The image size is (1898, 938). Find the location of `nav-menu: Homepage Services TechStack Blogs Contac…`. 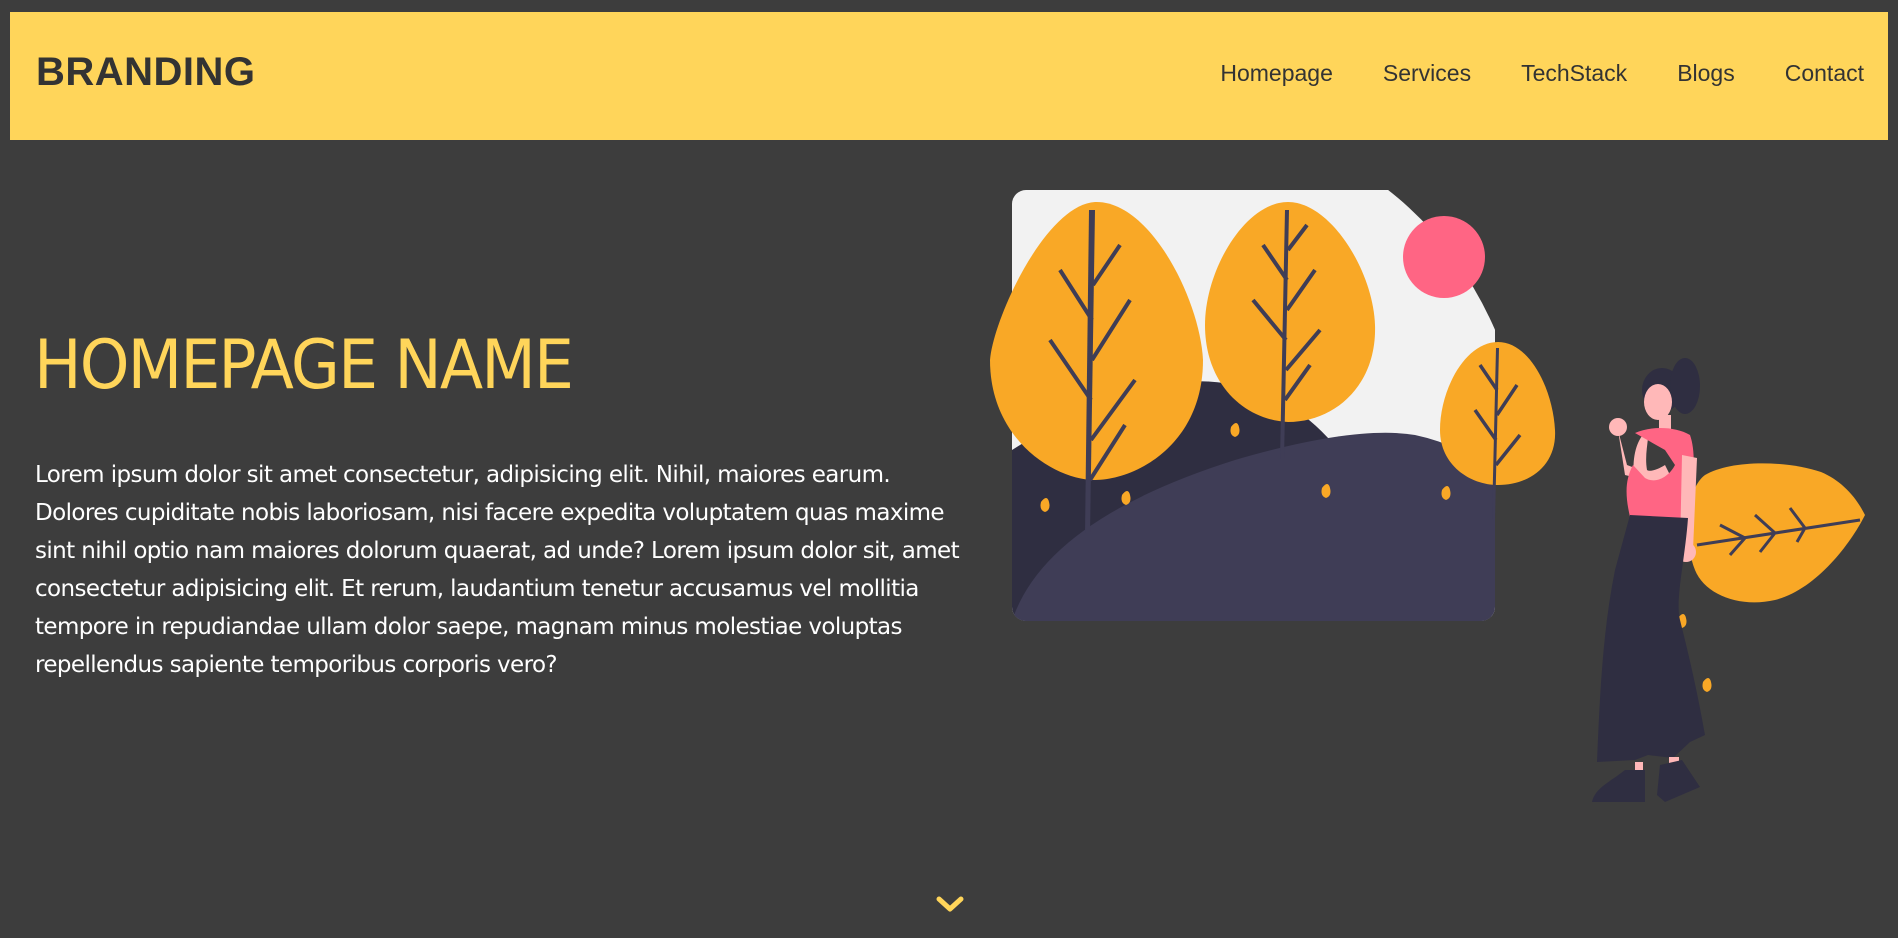

nav-menu: Homepage Services TechStack Blogs Contac… is located at coordinates (1542, 73).